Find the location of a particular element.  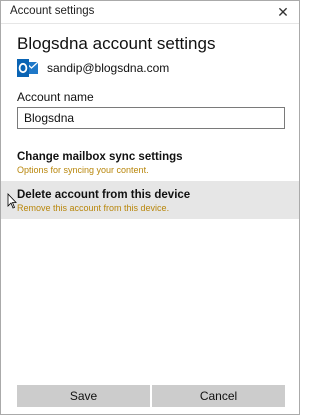

delete-account-description: Remove this account from this device. is located at coordinates (93, 208).